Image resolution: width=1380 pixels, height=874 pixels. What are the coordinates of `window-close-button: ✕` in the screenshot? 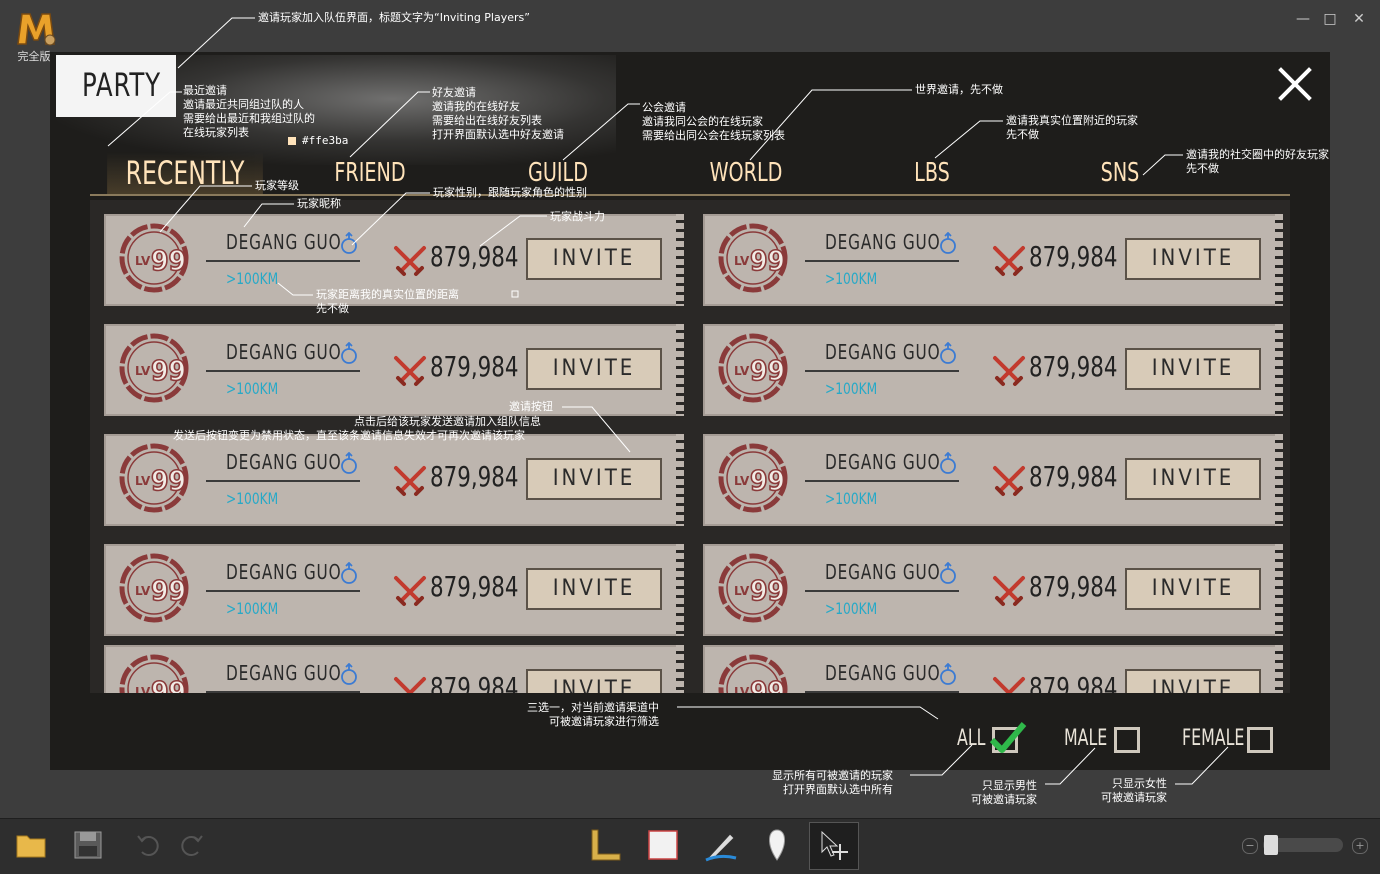 It's located at (1359, 19).